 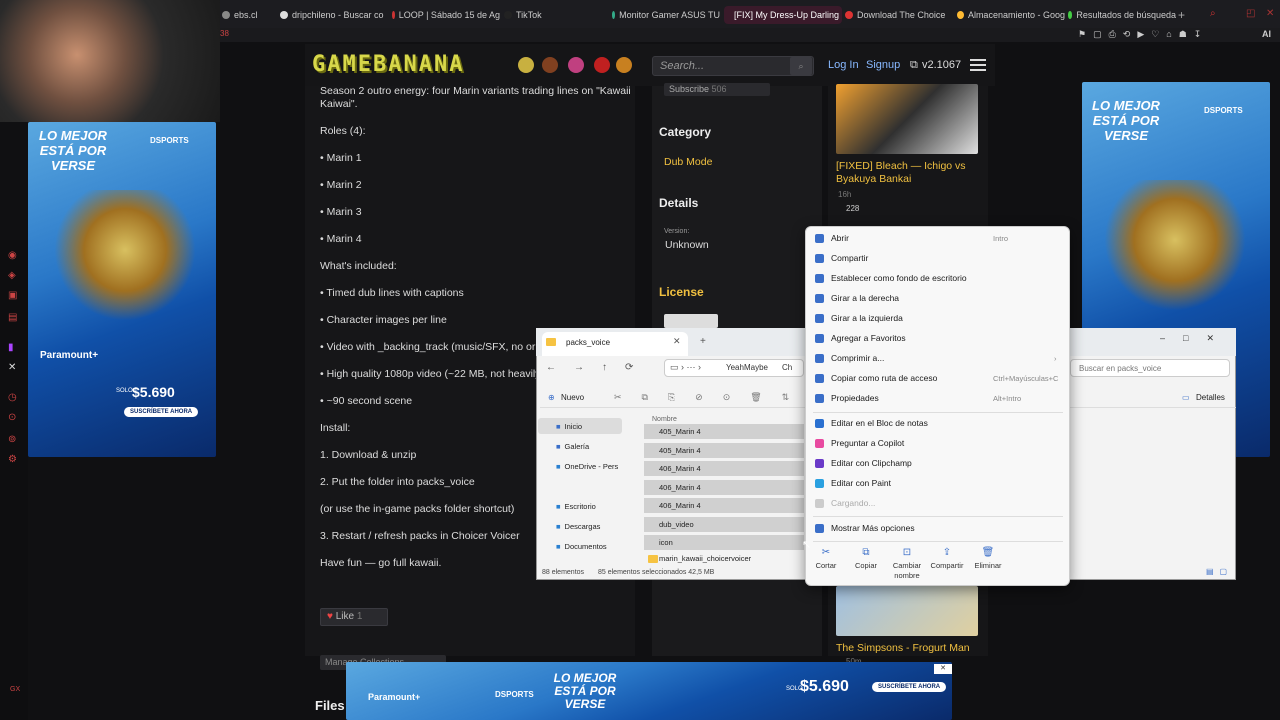 I want to click on breadcrumb: YeahMaybe, so click(x=747, y=367).